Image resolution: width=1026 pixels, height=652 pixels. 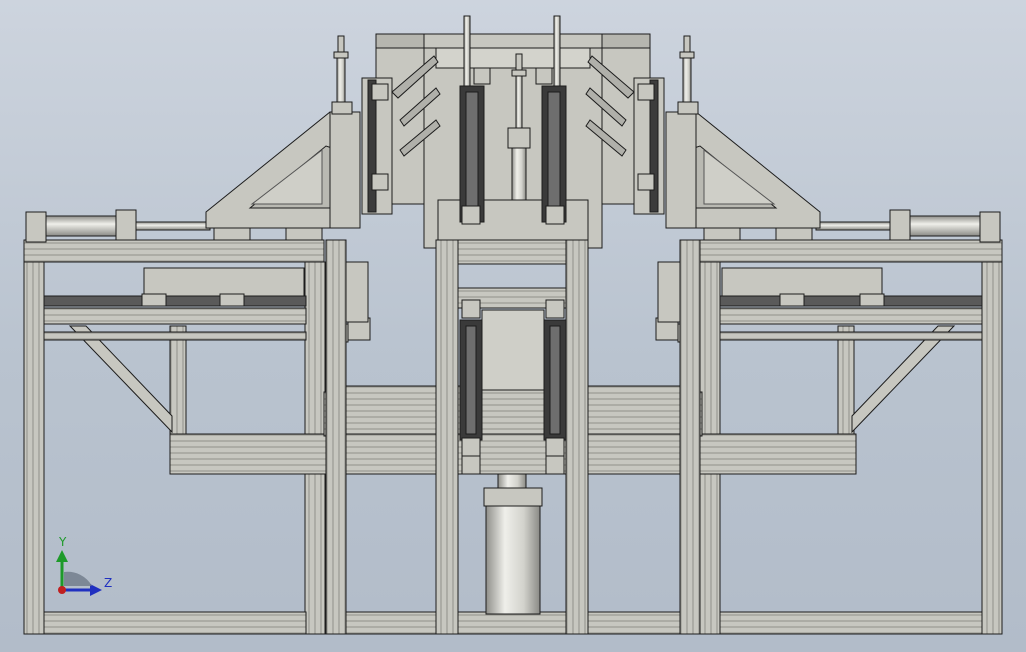 What do you see at coordinates (108, 583) in the screenshot?
I see `z-axis-label: Z` at bounding box center [108, 583].